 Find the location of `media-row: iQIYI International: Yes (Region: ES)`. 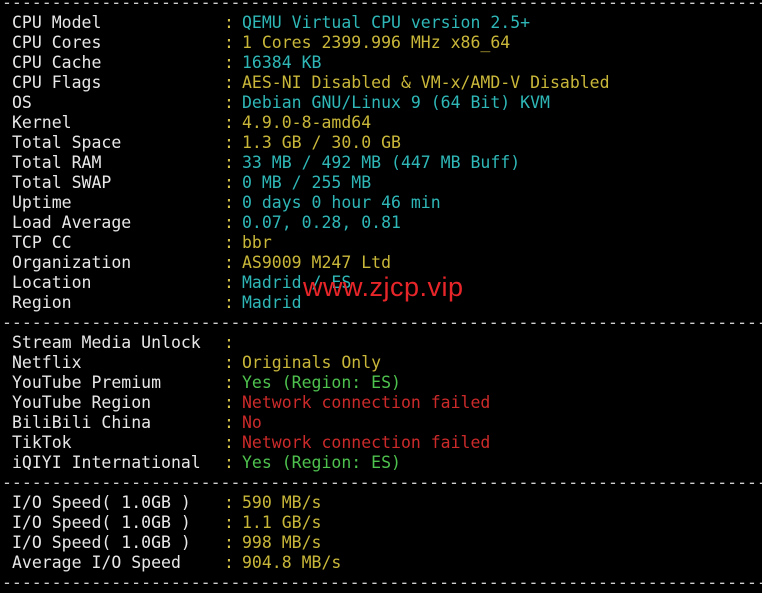

media-row: iQIYI International: Yes (Region: ES) is located at coordinates (382, 463).